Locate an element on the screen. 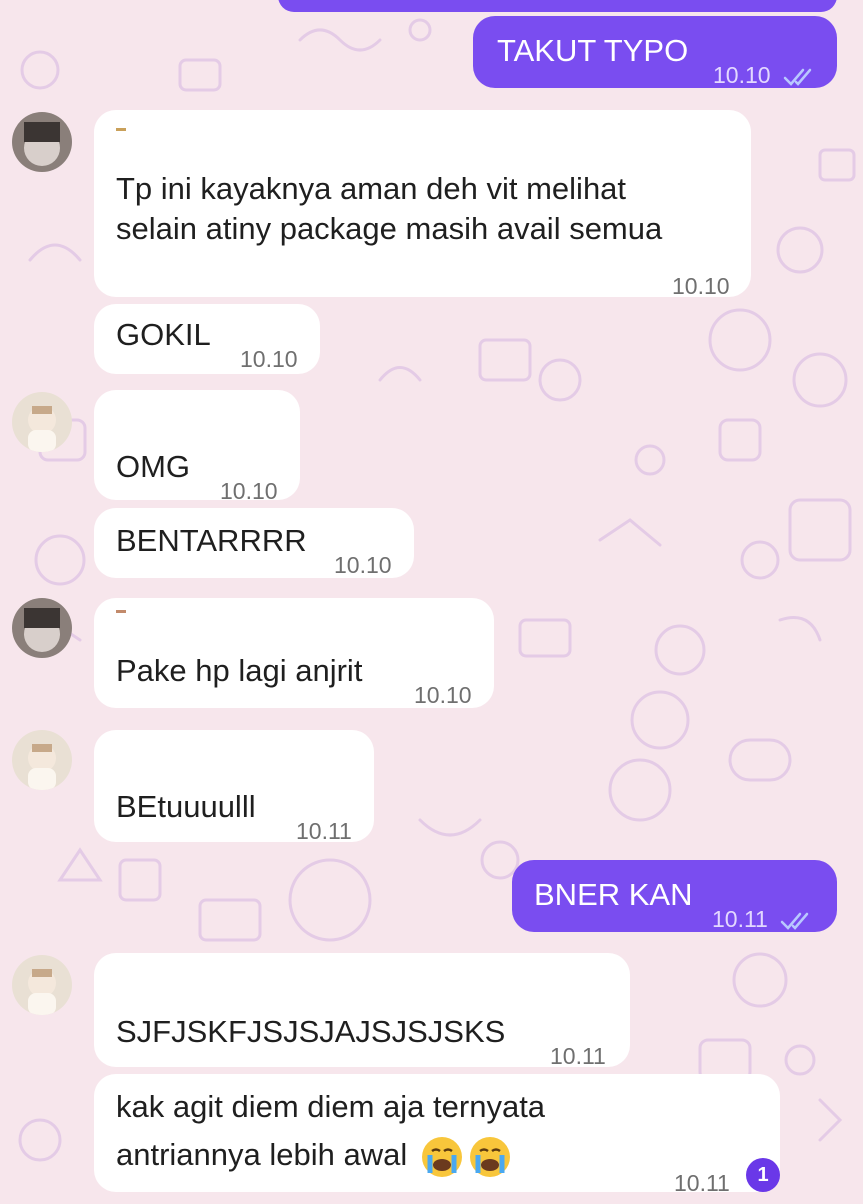 Image resolution: width=863 pixels, height=1204 pixels. message-text: TAKUT TYPO is located at coordinates (593, 50).